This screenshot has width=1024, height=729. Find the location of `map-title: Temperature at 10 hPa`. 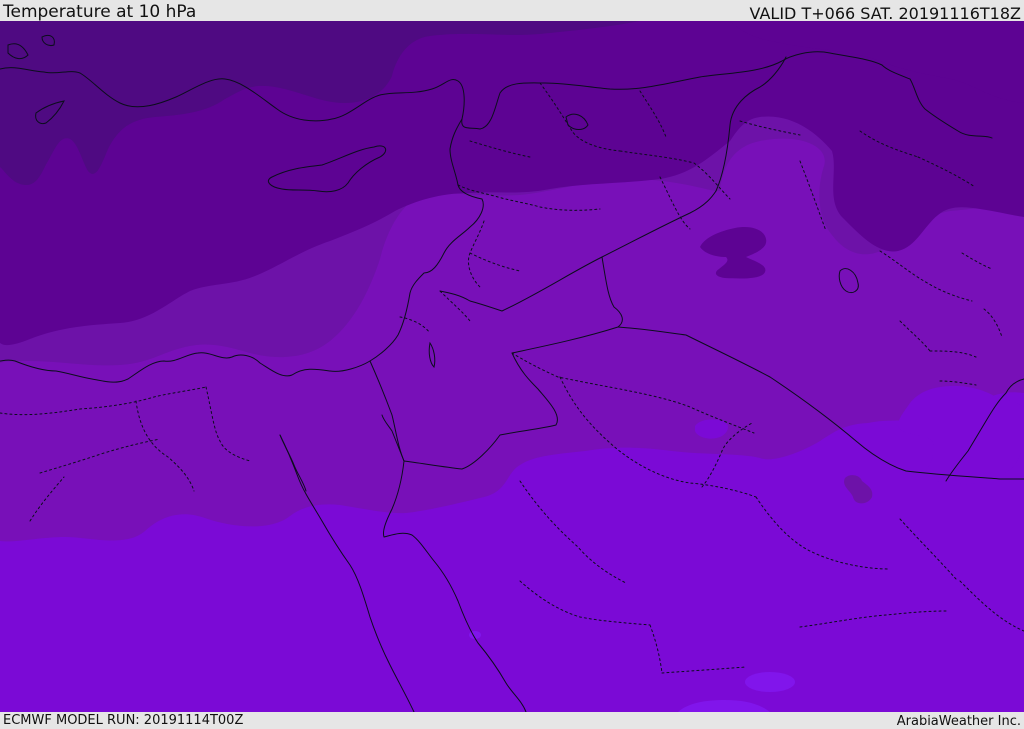

map-title: Temperature at 10 hPa is located at coordinates (100, 12).